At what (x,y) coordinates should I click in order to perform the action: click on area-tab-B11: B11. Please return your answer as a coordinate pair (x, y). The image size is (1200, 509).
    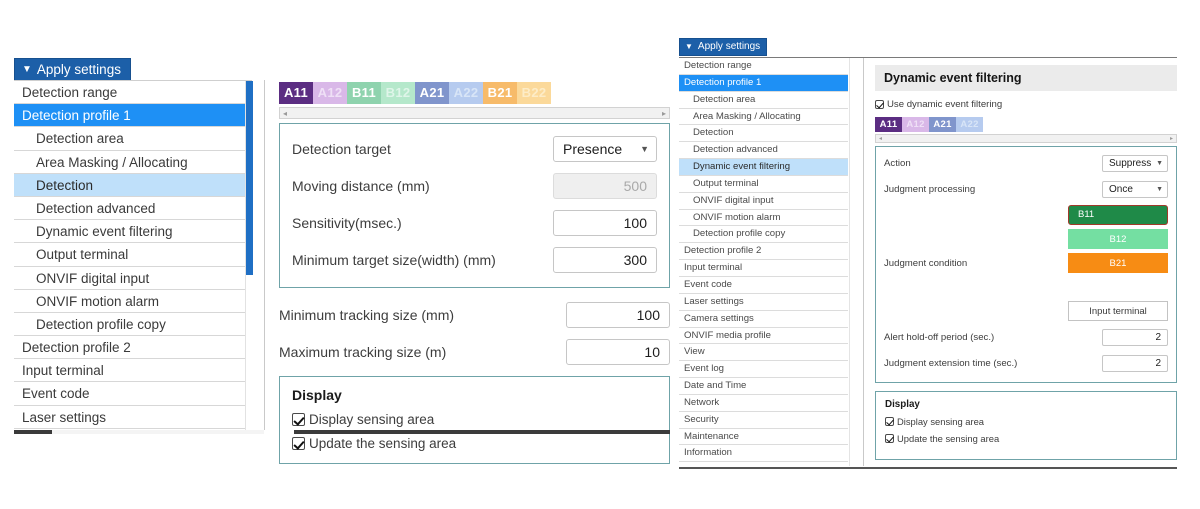
    Looking at the image, I should click on (364, 93).